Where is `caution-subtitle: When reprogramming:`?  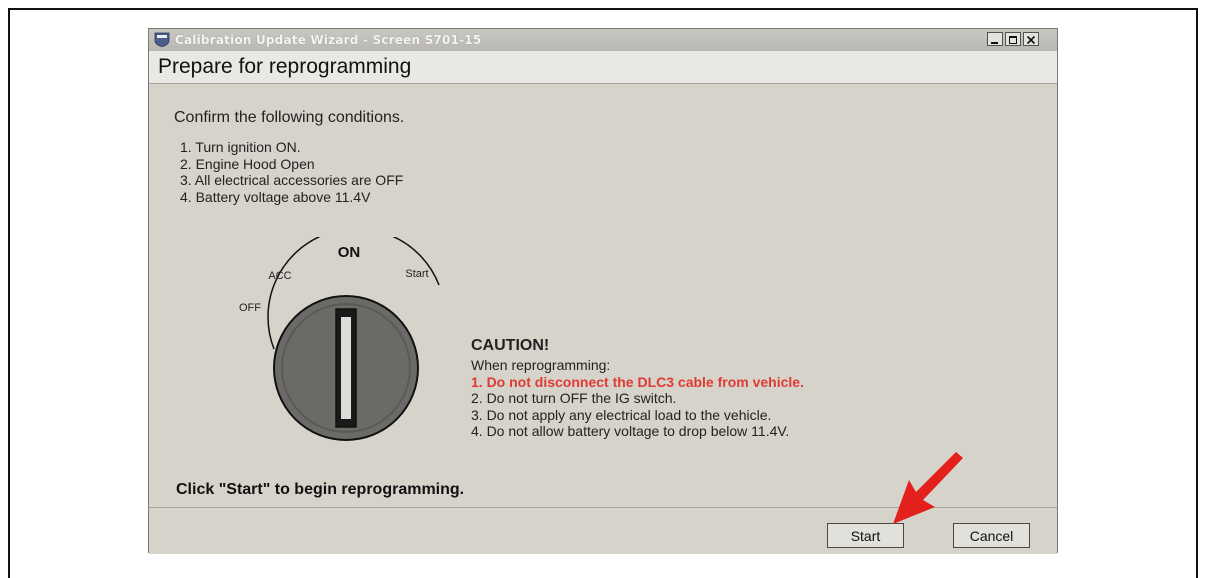
caution-subtitle: When reprogramming: is located at coordinates (541, 365).